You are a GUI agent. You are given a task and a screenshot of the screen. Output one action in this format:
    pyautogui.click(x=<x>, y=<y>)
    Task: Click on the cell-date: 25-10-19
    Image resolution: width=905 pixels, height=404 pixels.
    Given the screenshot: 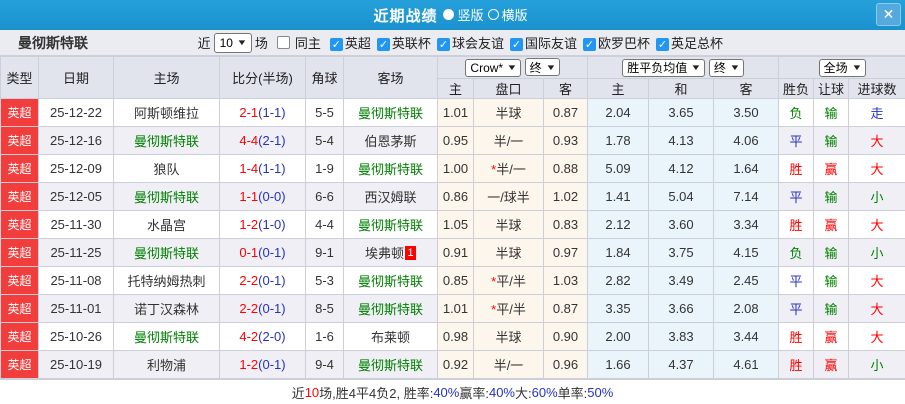 What is the action you would take?
    pyautogui.click(x=76, y=364)
    